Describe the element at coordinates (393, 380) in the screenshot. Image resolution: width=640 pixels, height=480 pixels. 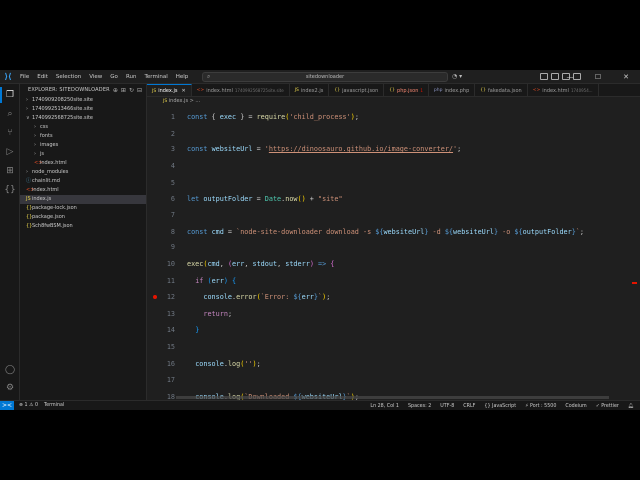
I see `code-line: 17` at that location.